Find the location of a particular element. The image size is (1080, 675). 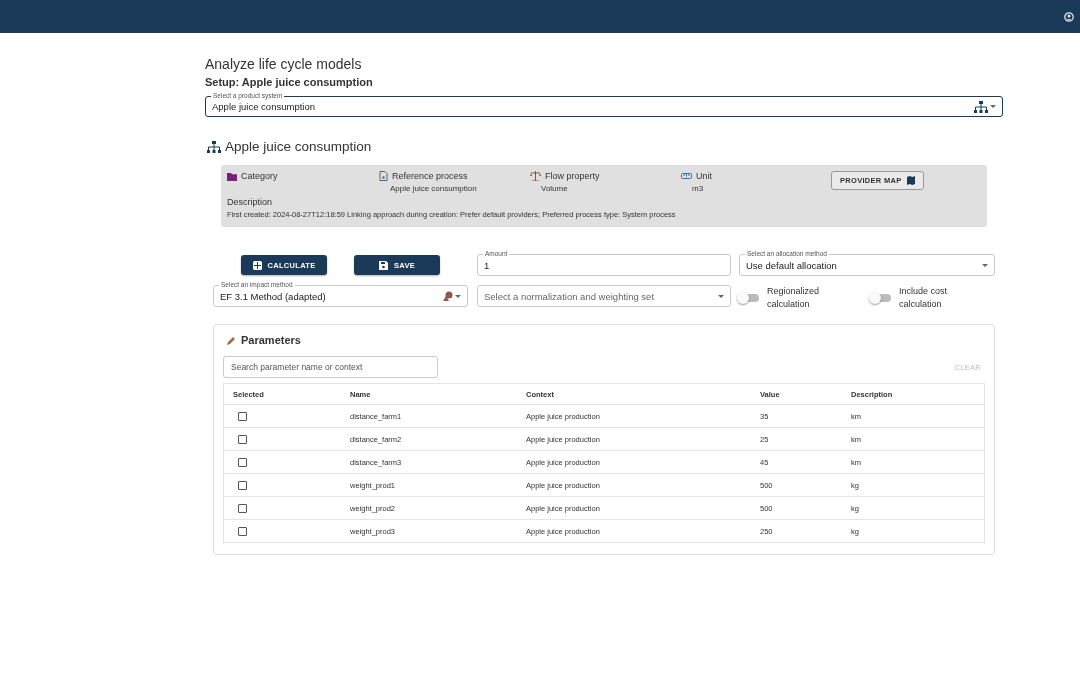

info-value: Volume is located at coordinates (555, 188).